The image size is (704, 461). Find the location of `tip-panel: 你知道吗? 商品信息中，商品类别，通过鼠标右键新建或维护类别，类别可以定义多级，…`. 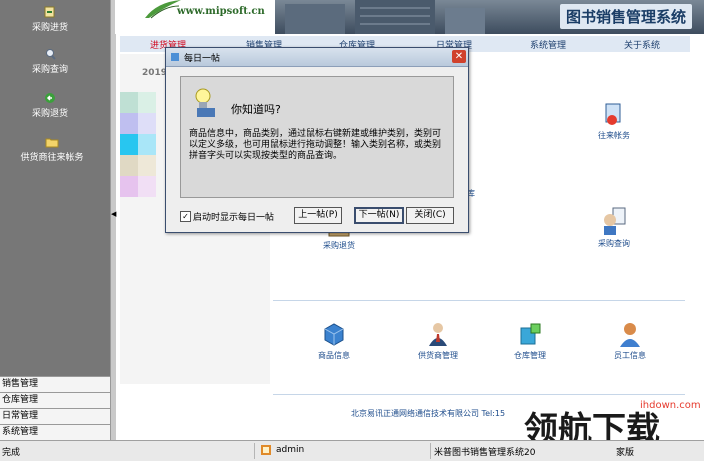

tip-panel: 你知道吗? 商品信息中，商品类别，通过鼠标右键新建或维护类别，类别可以定义多级，… is located at coordinates (317, 137).